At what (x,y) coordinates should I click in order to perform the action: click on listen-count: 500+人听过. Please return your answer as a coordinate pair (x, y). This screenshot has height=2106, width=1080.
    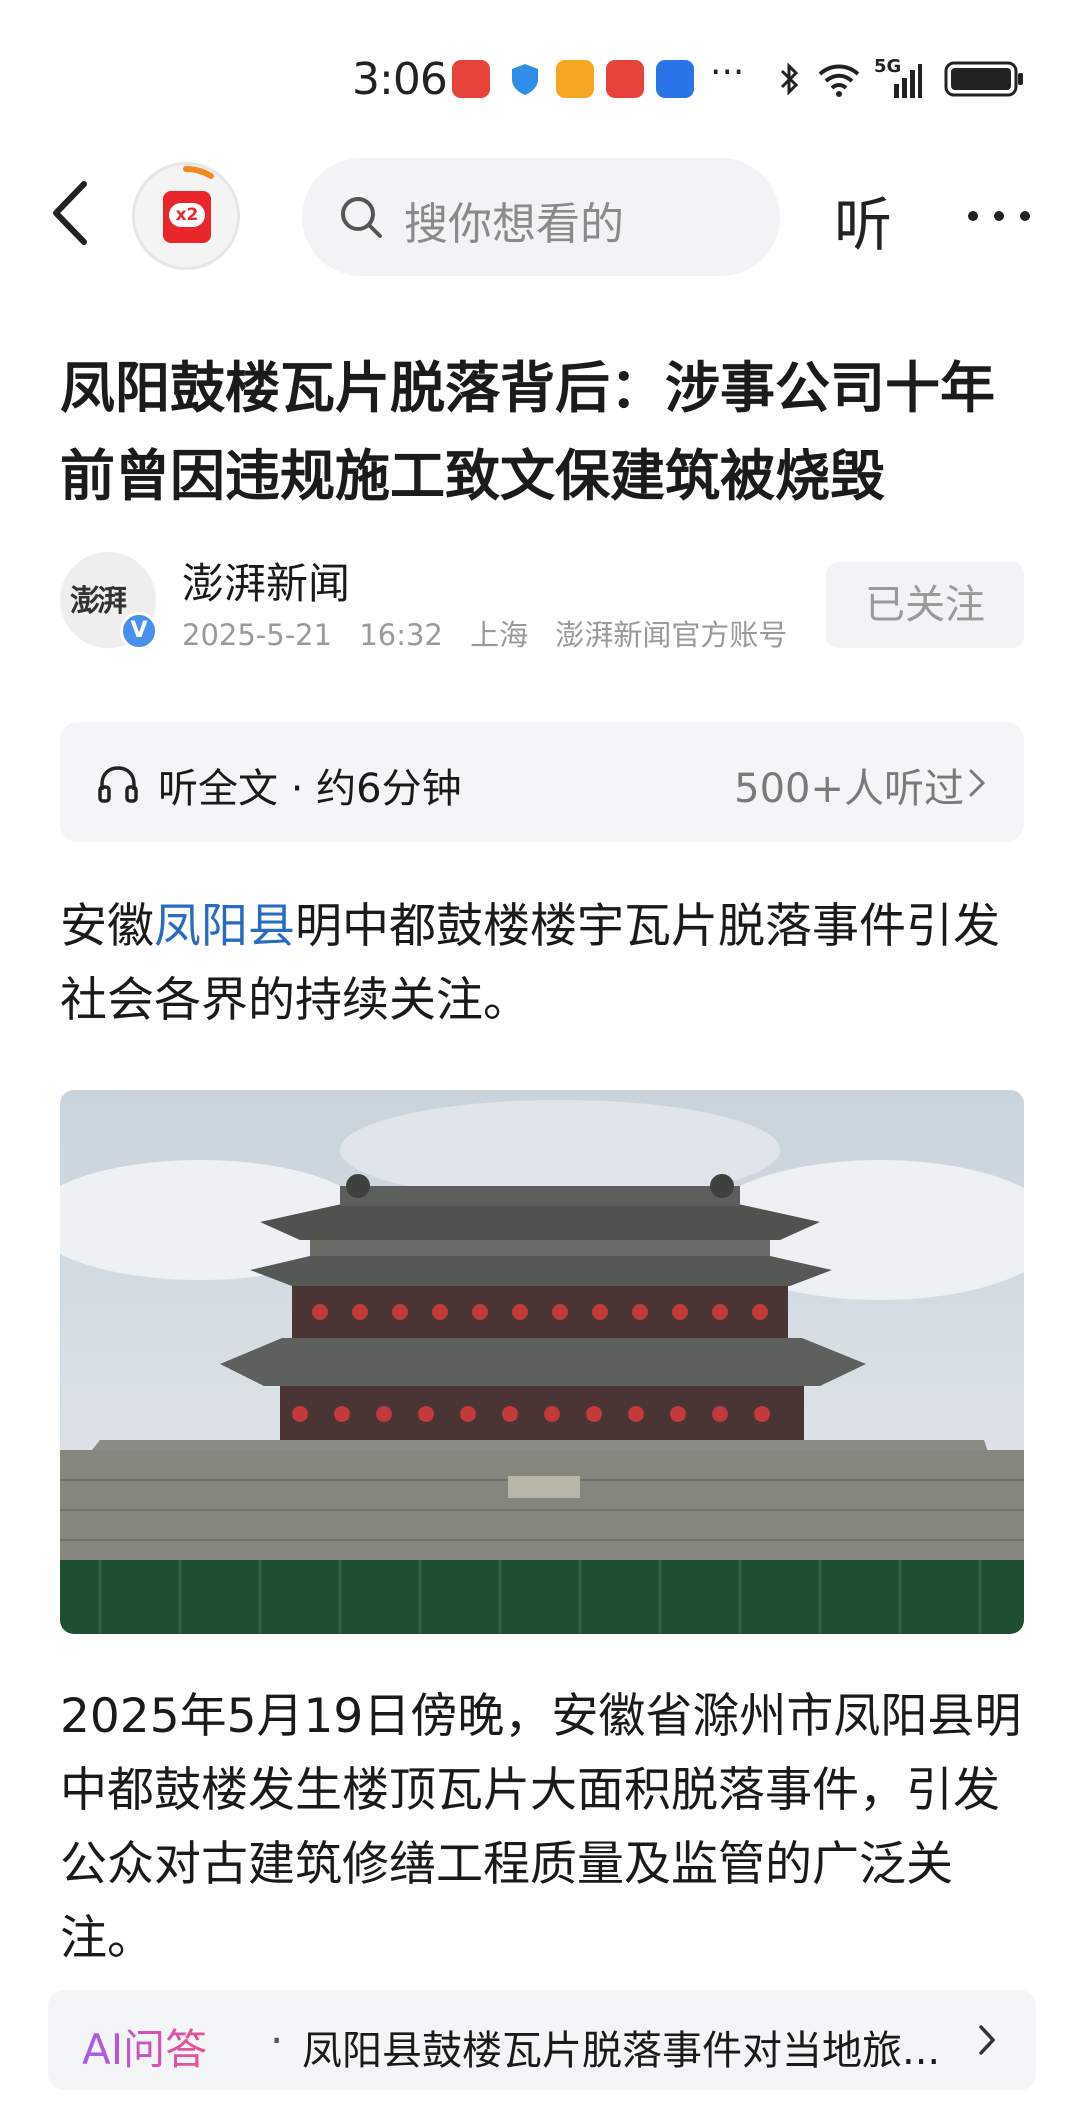
    Looking at the image, I should click on (849, 789).